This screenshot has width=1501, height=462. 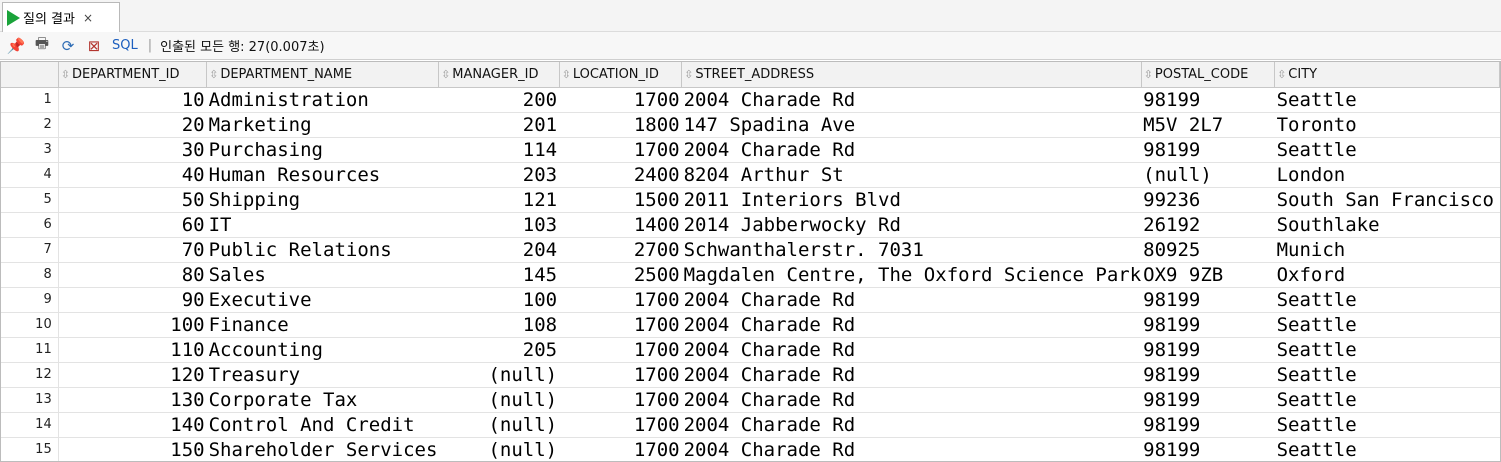 I want to click on table-cell: 114, so click(x=499, y=150).